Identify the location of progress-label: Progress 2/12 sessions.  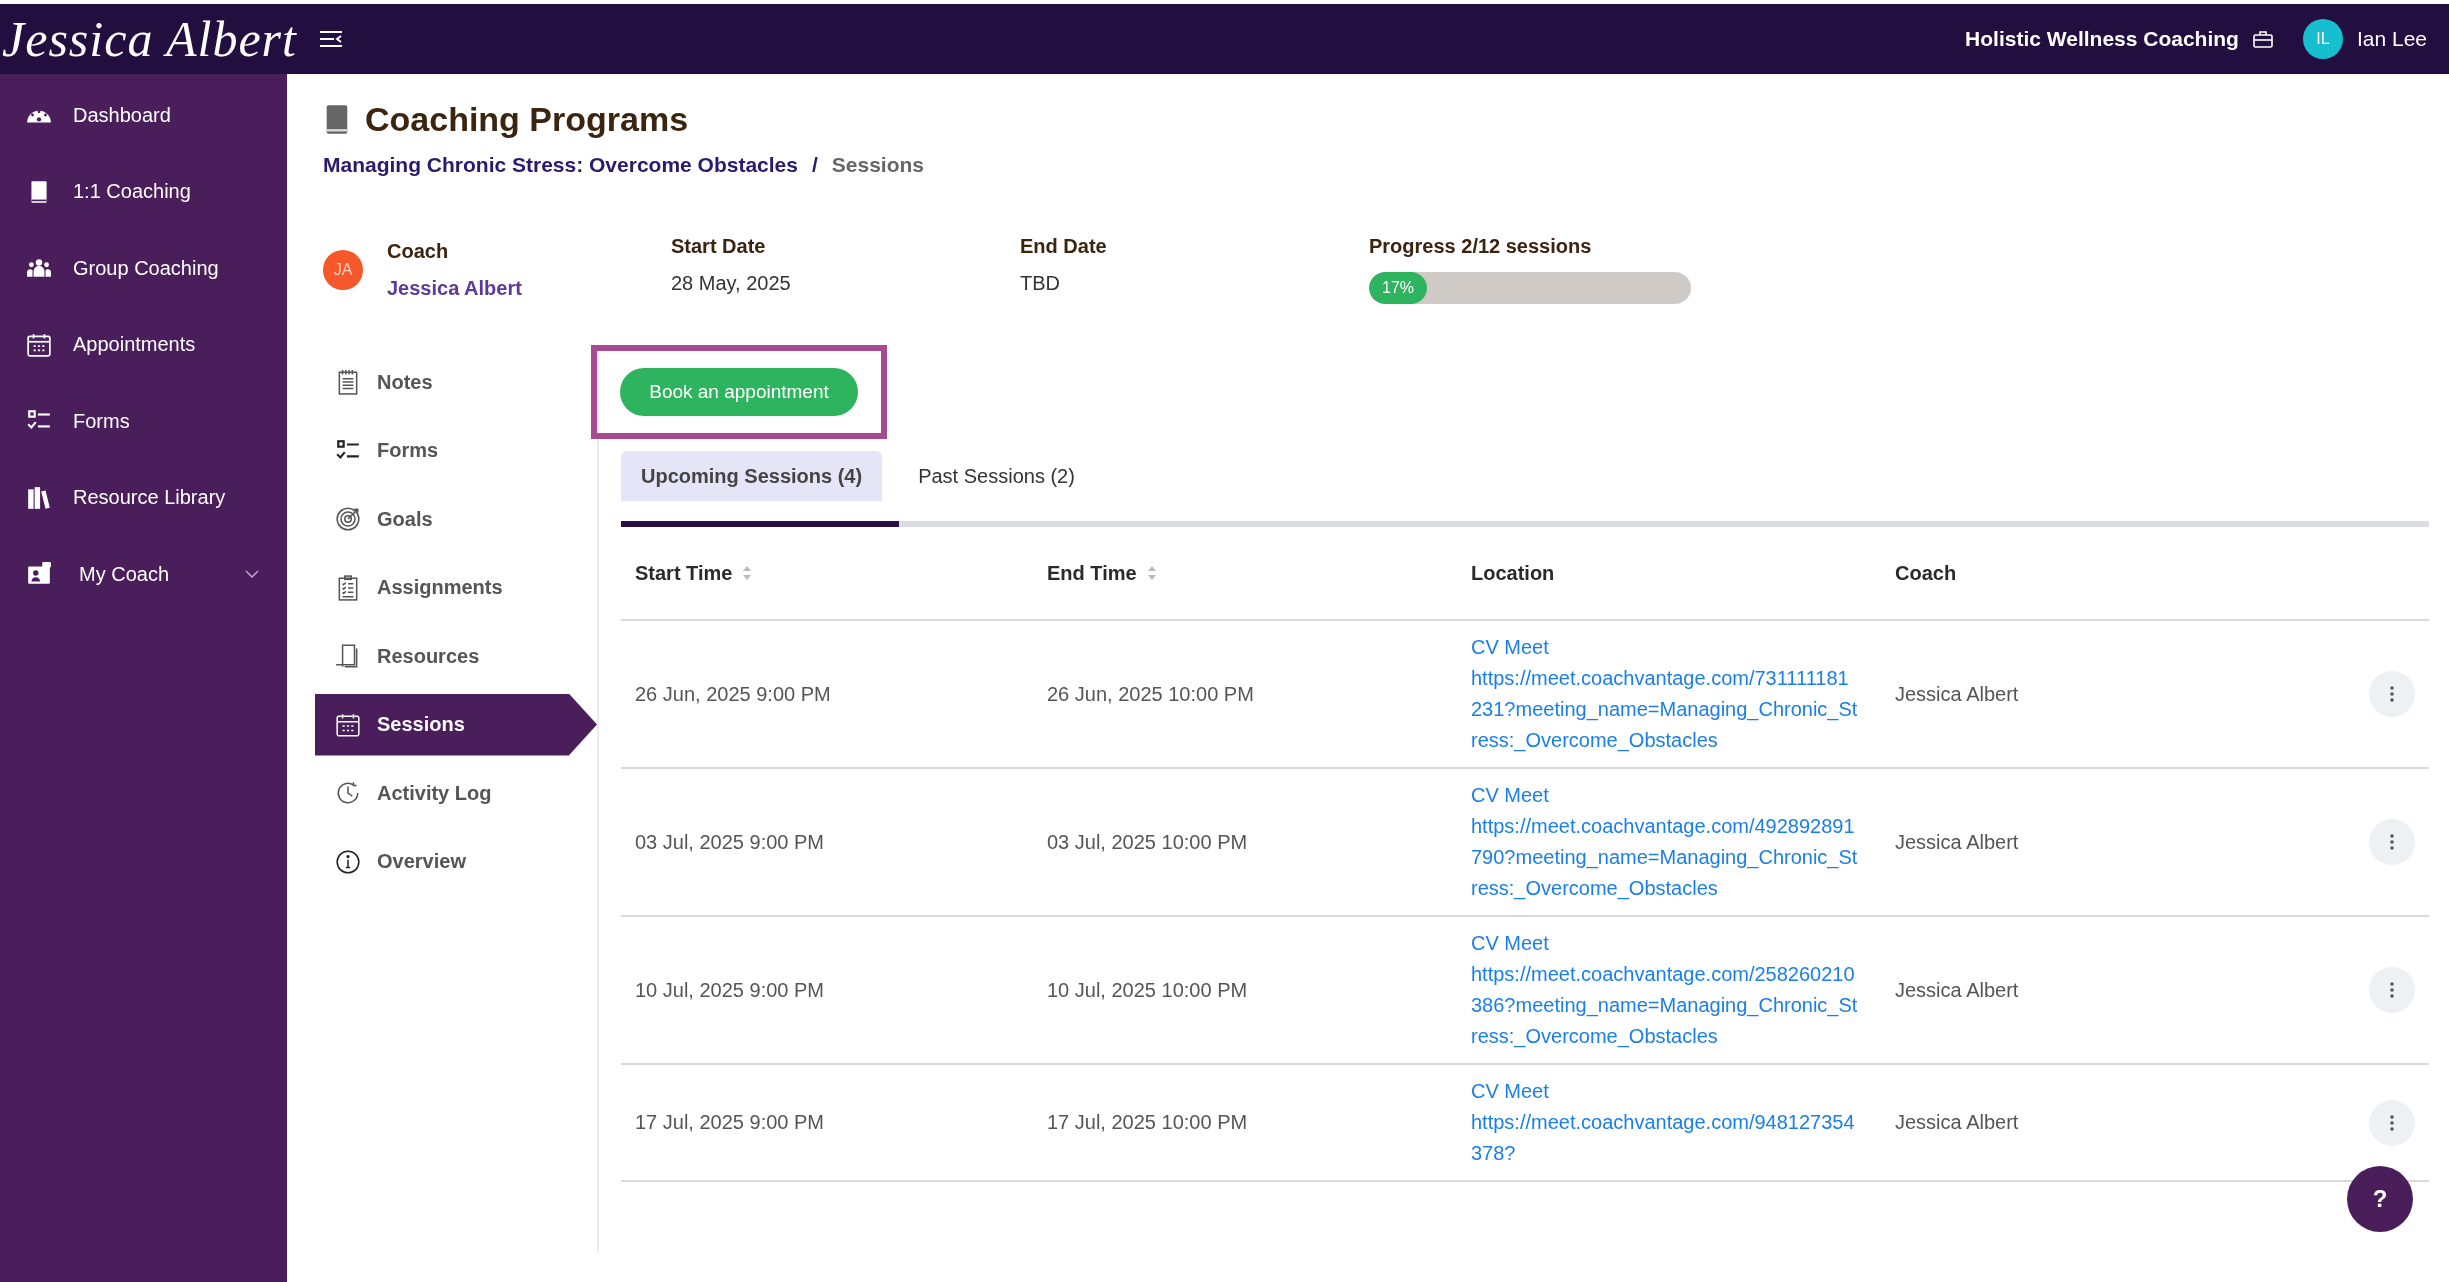
(1481, 246).